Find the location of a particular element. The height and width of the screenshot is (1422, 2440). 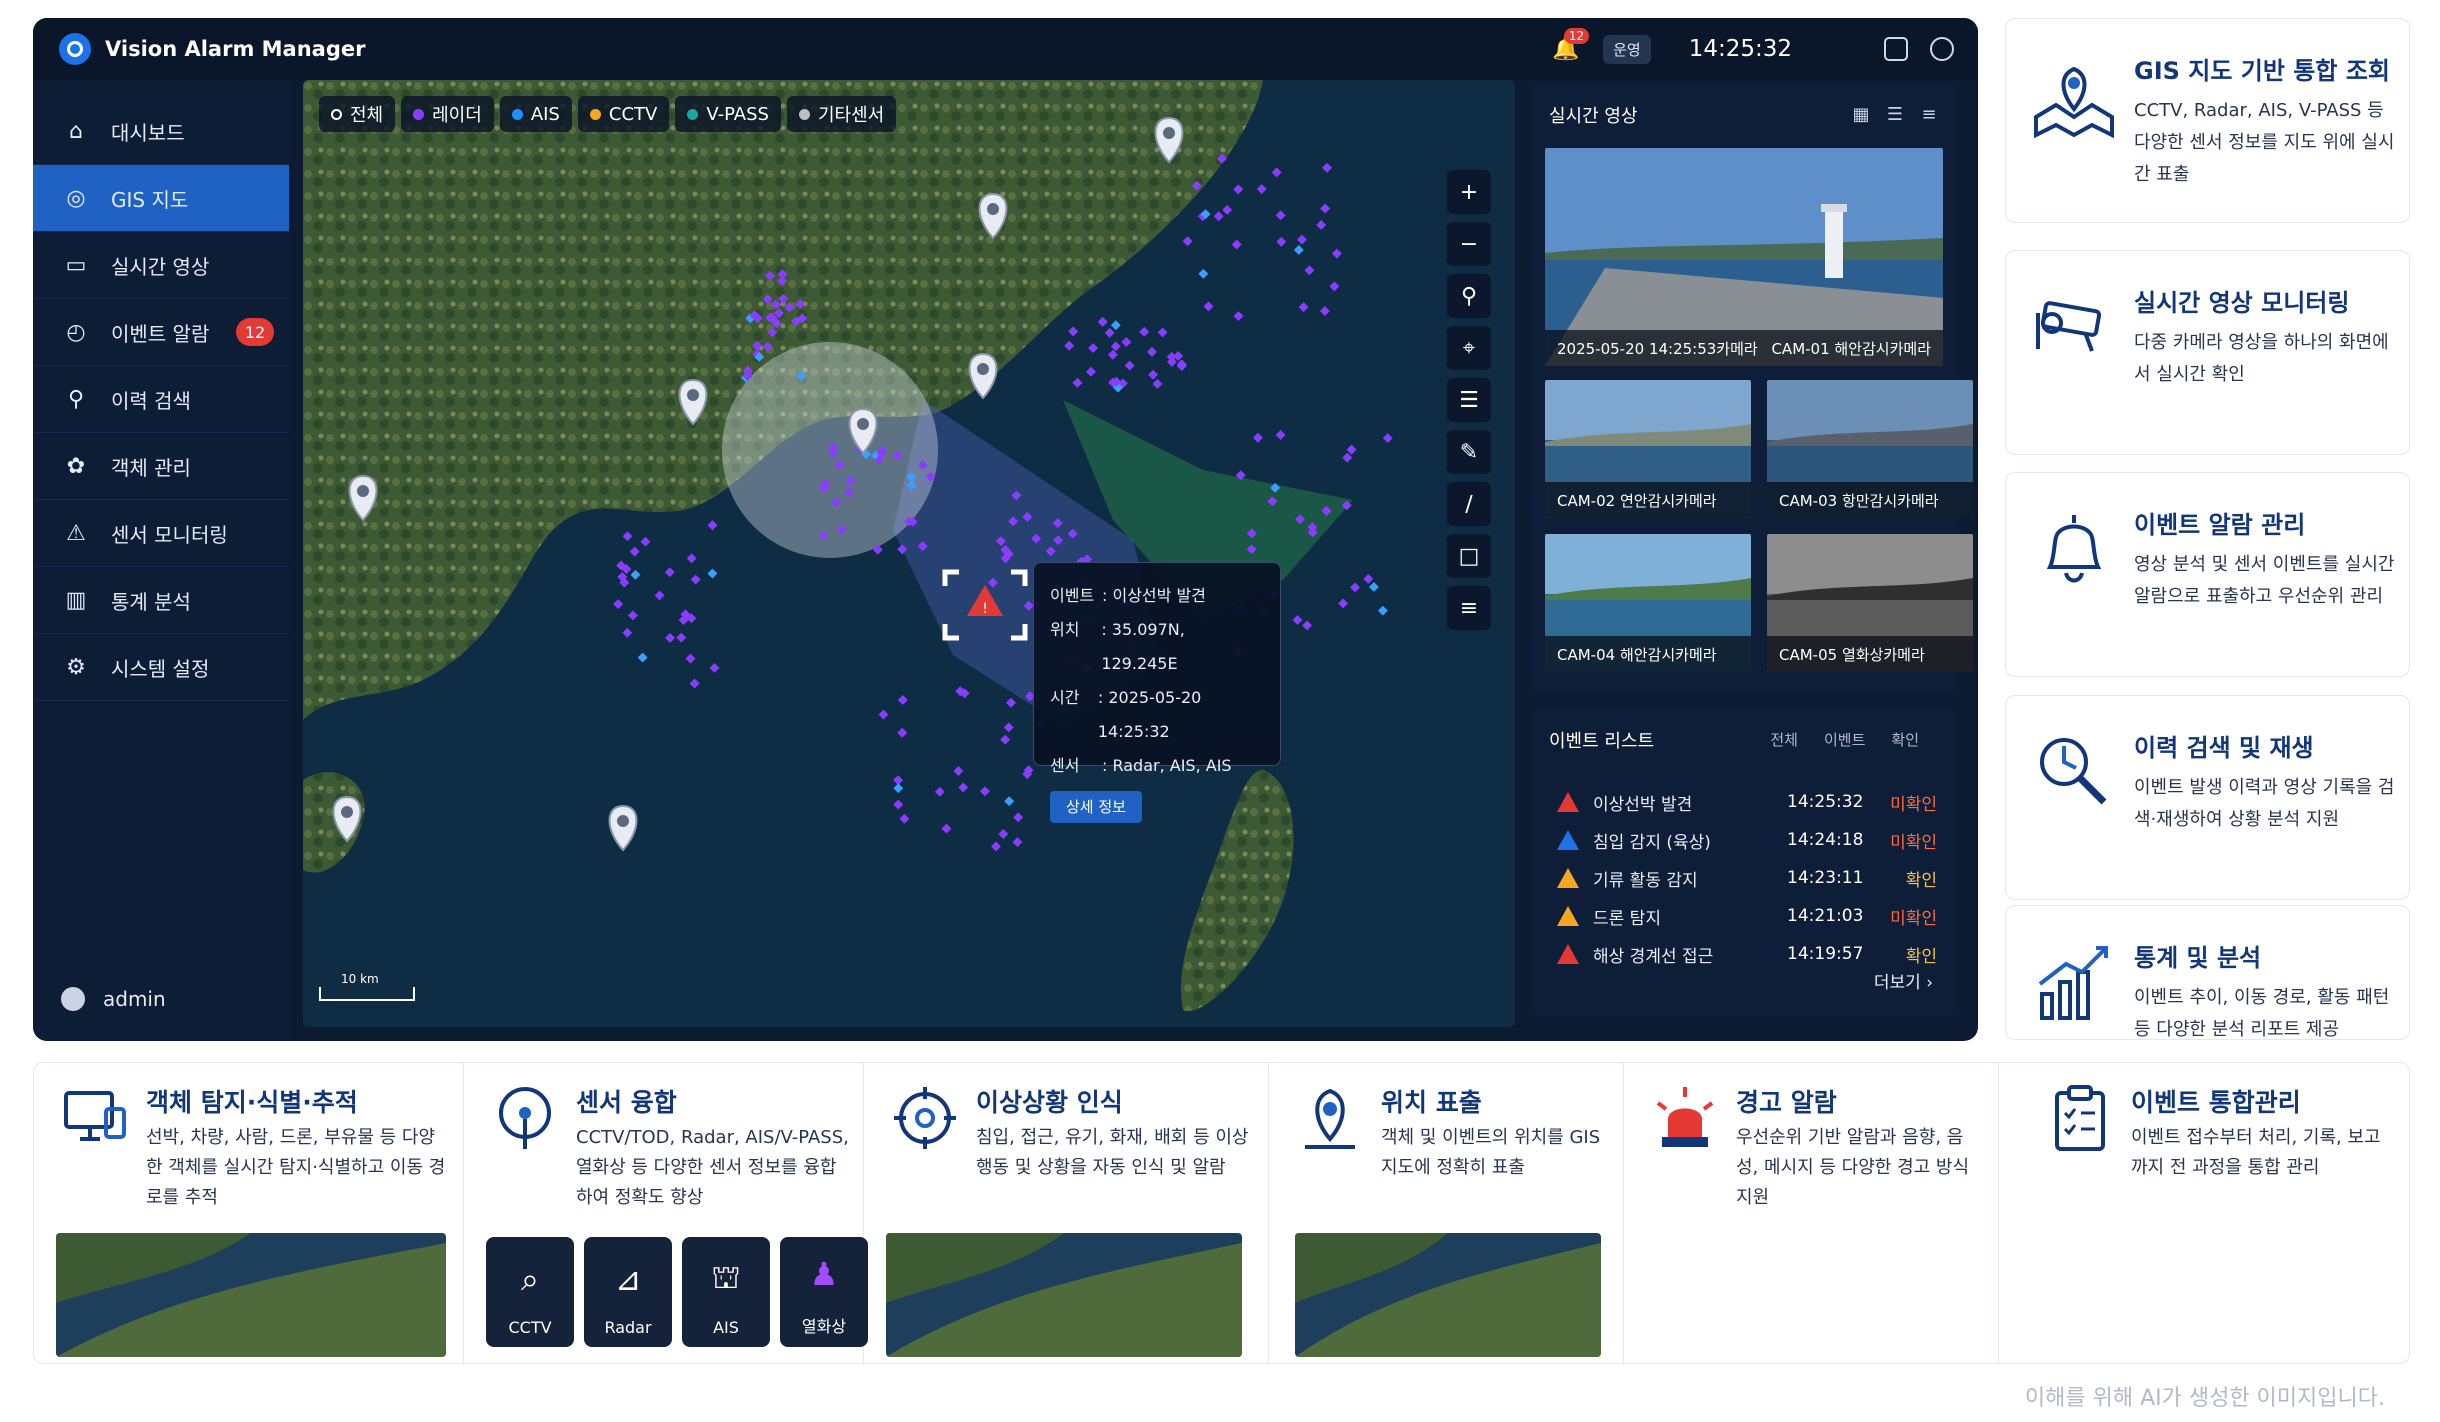

clock: 14:25:32 is located at coordinates (1740, 49).